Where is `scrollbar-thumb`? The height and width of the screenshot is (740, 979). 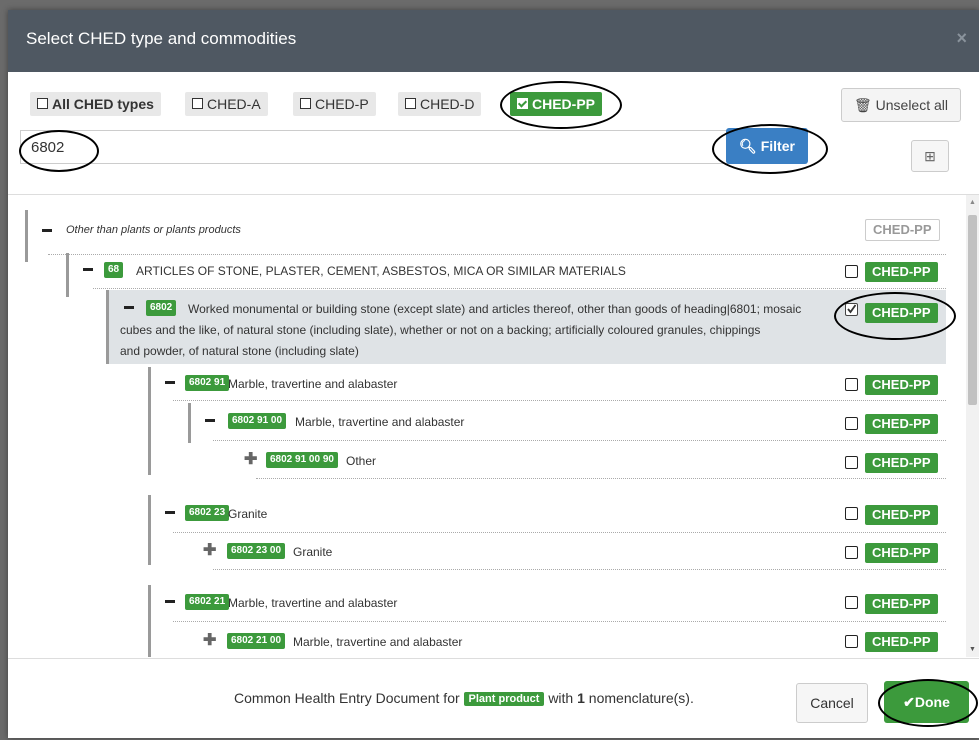 scrollbar-thumb is located at coordinates (972, 310).